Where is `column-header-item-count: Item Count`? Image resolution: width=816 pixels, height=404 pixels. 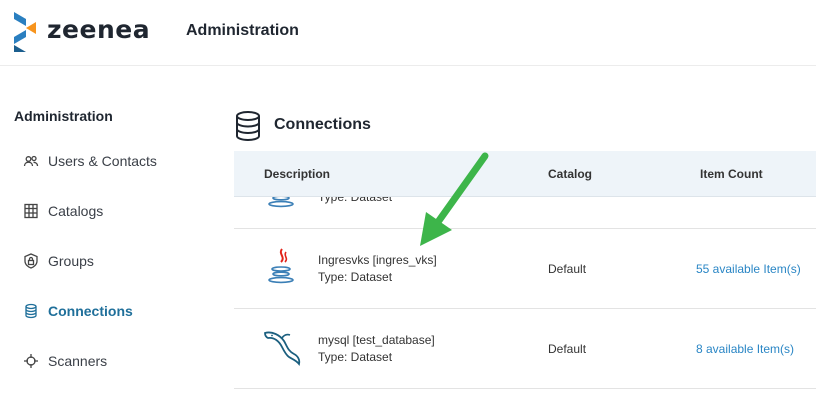 column-header-item-count: Item Count is located at coordinates (731, 174).